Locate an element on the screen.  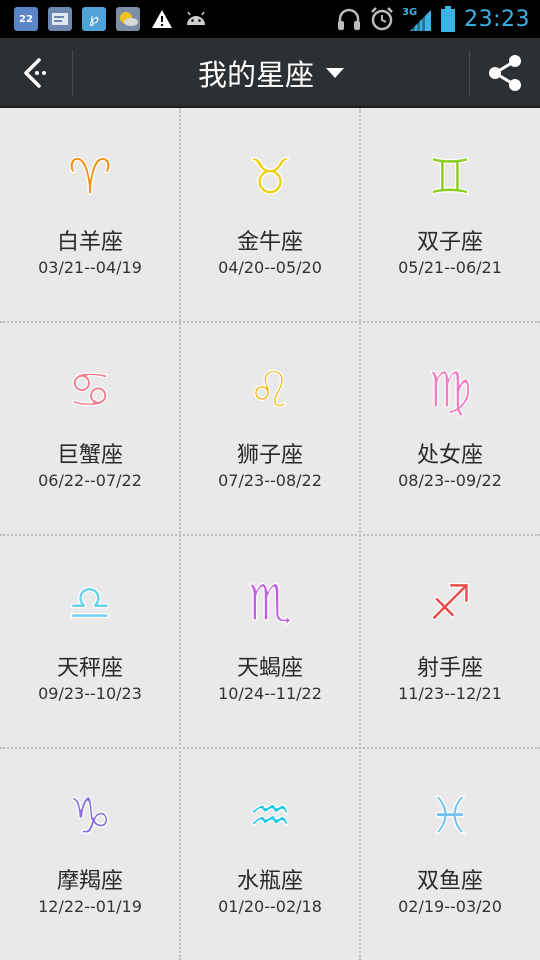
app-icon: ℘ is located at coordinates (94, 19).